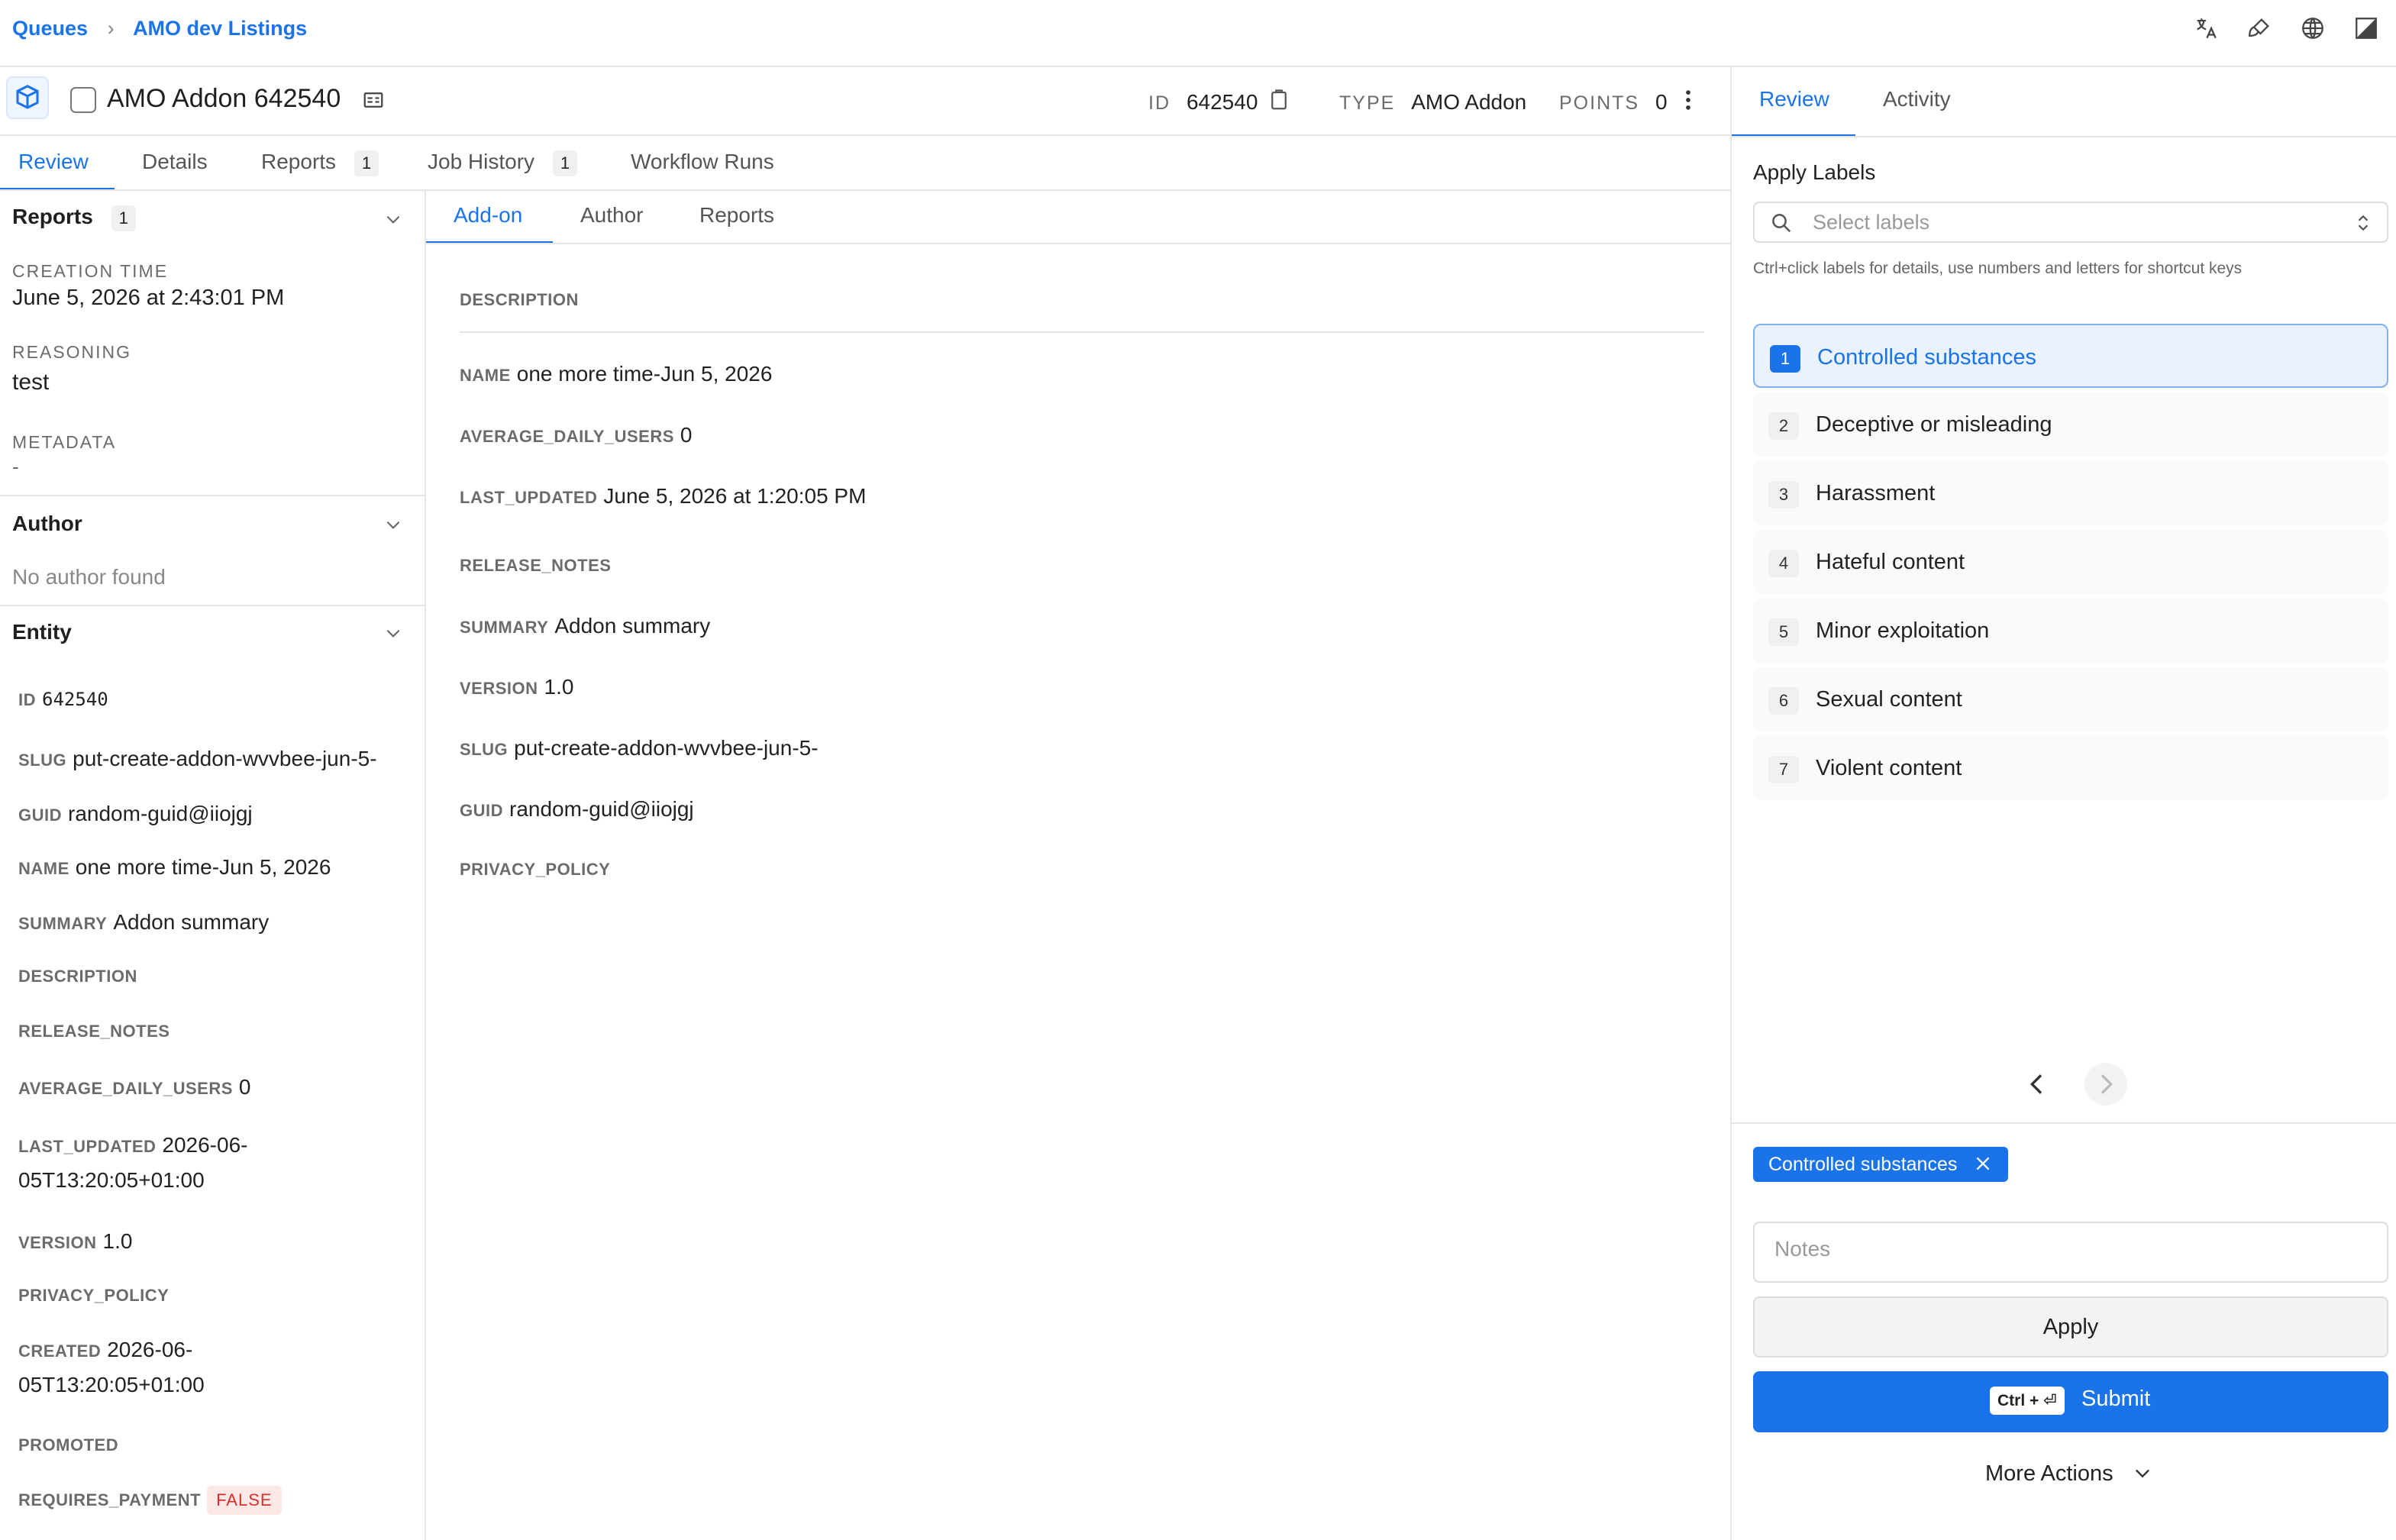 The width and height of the screenshot is (2396, 1540). I want to click on label-select: Select labels, so click(2070, 222).